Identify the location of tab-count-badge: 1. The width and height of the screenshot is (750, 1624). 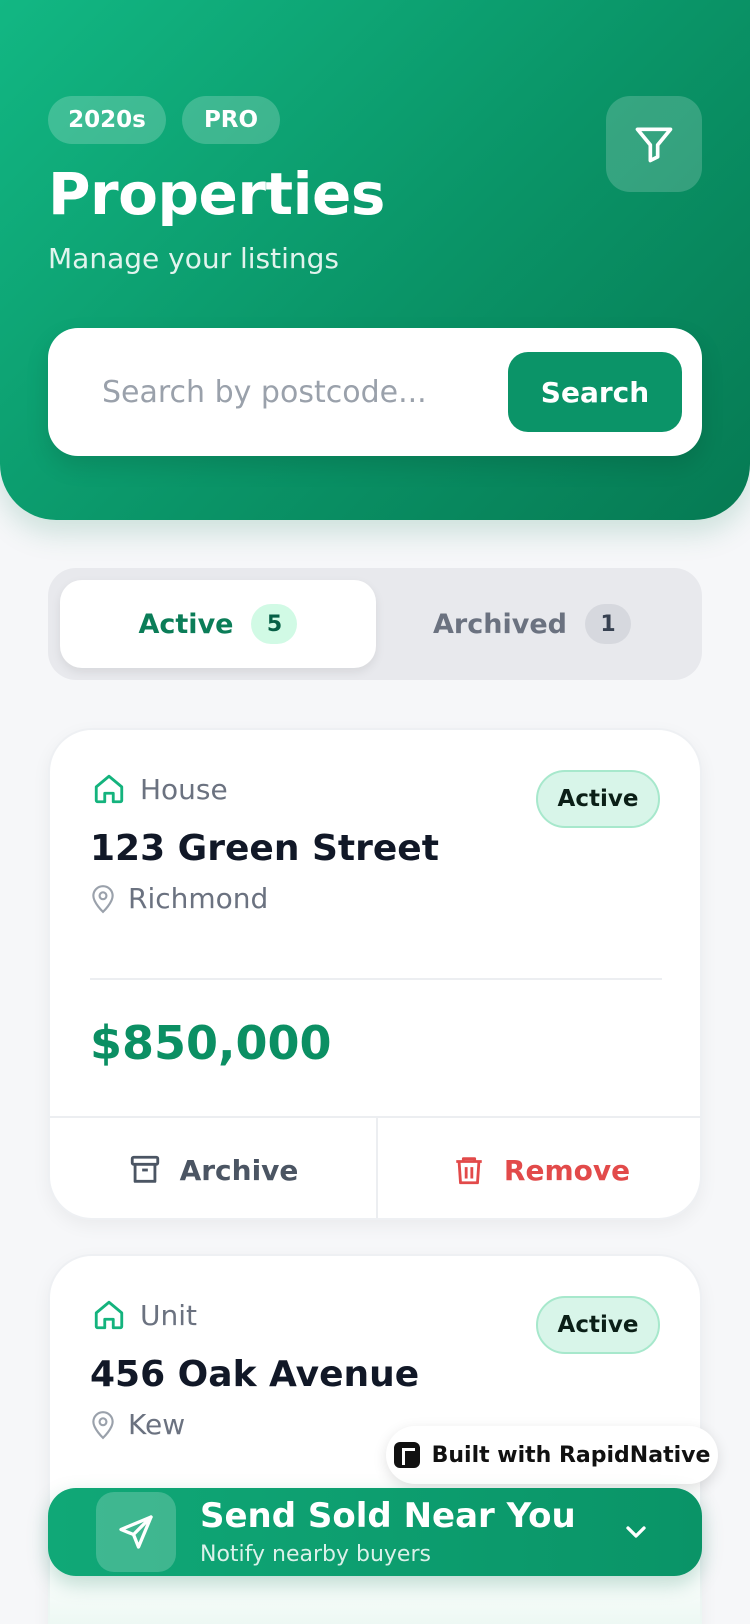
(607, 624).